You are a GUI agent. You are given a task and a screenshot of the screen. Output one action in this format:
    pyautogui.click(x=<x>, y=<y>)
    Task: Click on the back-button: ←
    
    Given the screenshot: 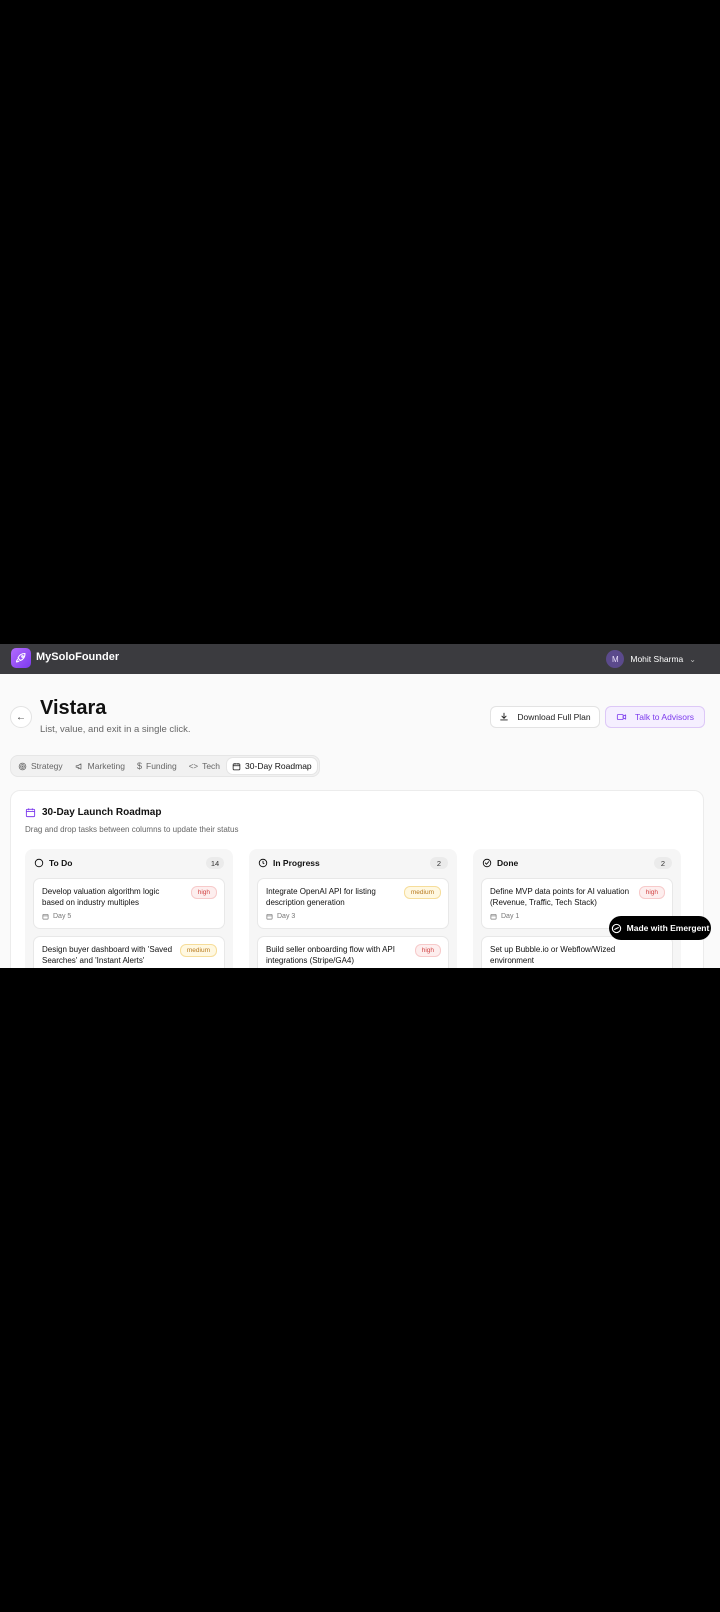 What is the action you would take?
    pyautogui.click(x=21, y=717)
    